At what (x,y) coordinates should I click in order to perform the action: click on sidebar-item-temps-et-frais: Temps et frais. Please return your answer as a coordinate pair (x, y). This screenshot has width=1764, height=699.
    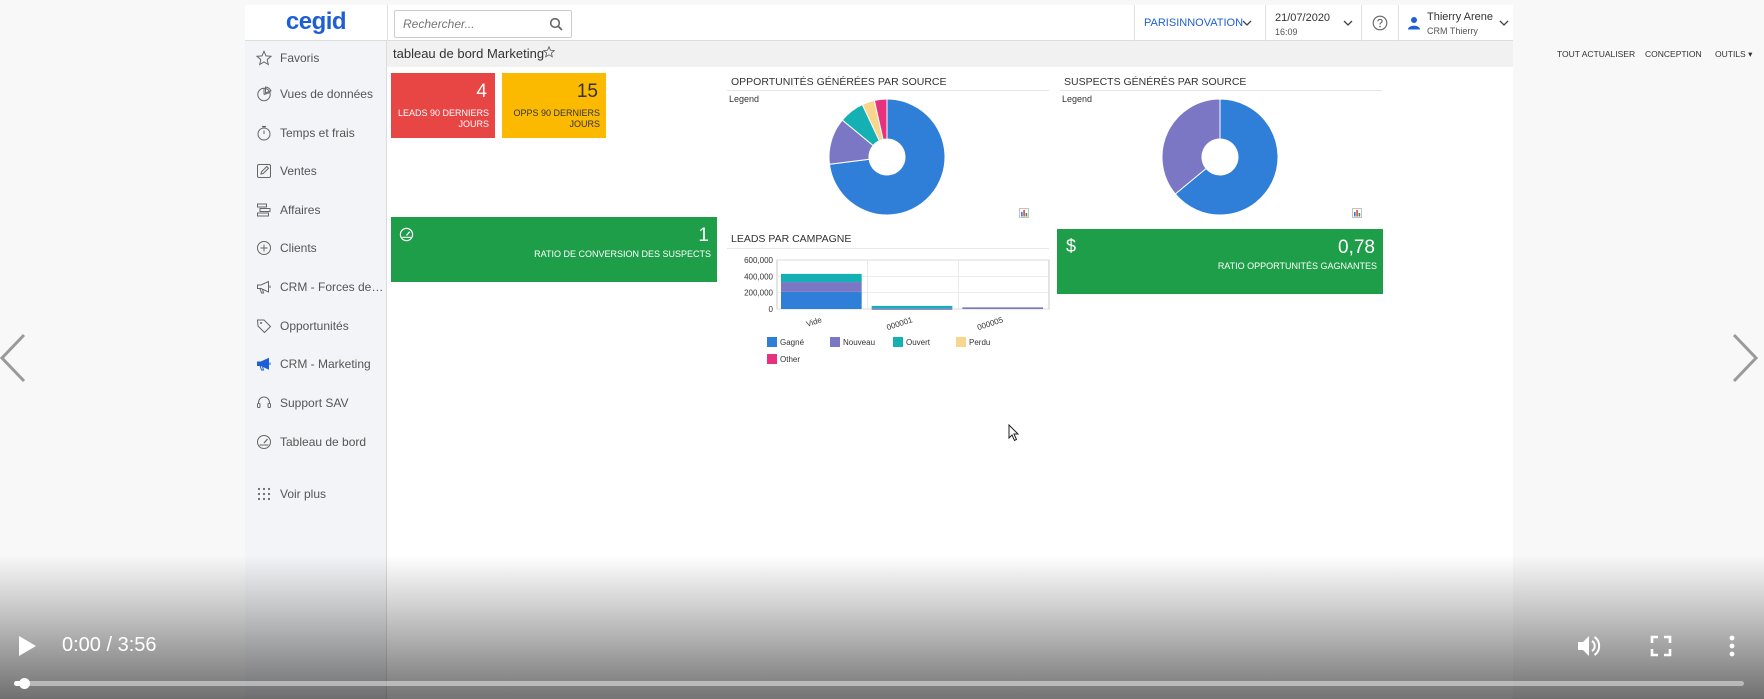
    Looking at the image, I should click on (316, 133).